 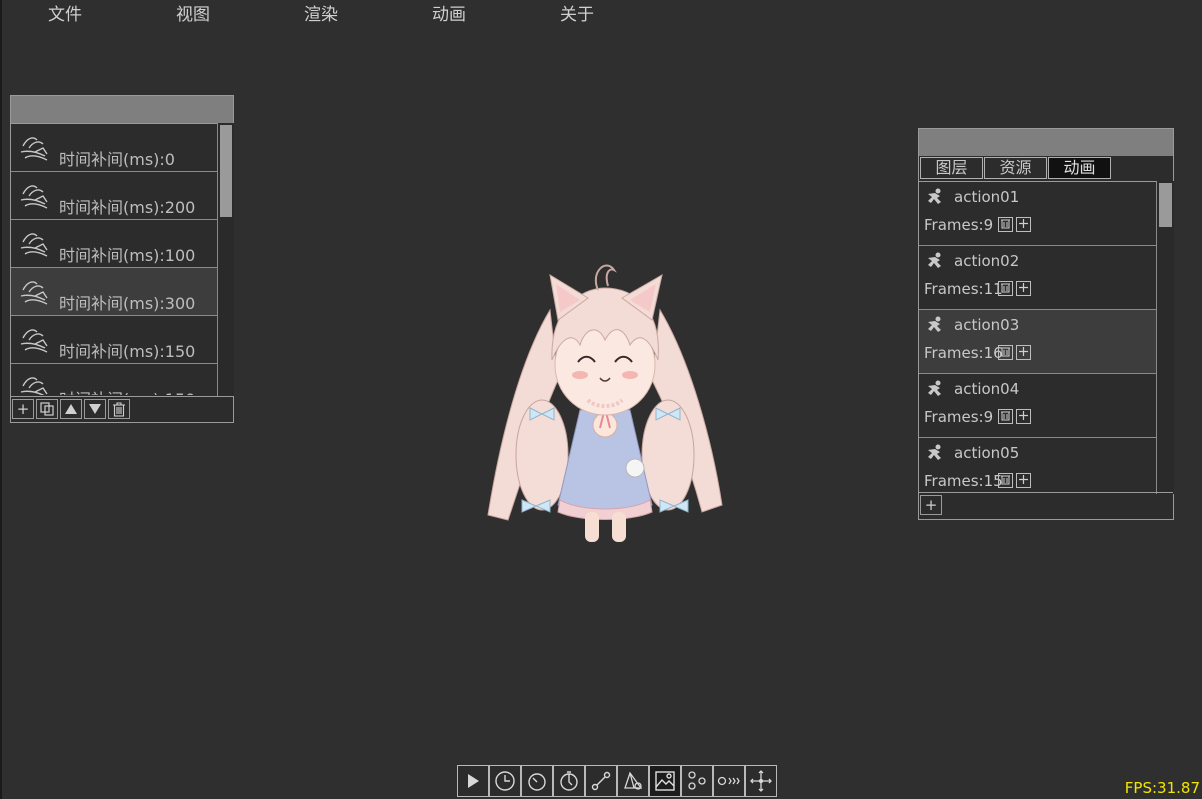 What do you see at coordinates (987, 453) in the screenshot?
I see `animation-name: action05` at bounding box center [987, 453].